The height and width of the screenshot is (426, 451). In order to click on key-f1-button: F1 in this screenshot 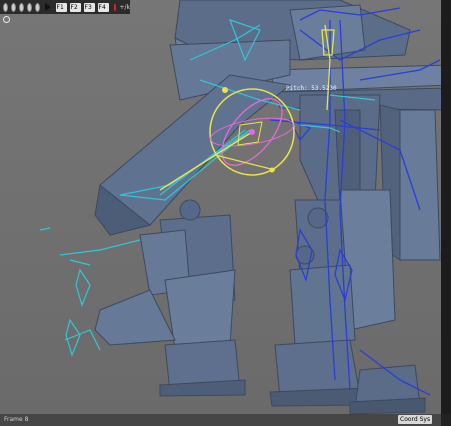, I will do `click(61, 7)`.